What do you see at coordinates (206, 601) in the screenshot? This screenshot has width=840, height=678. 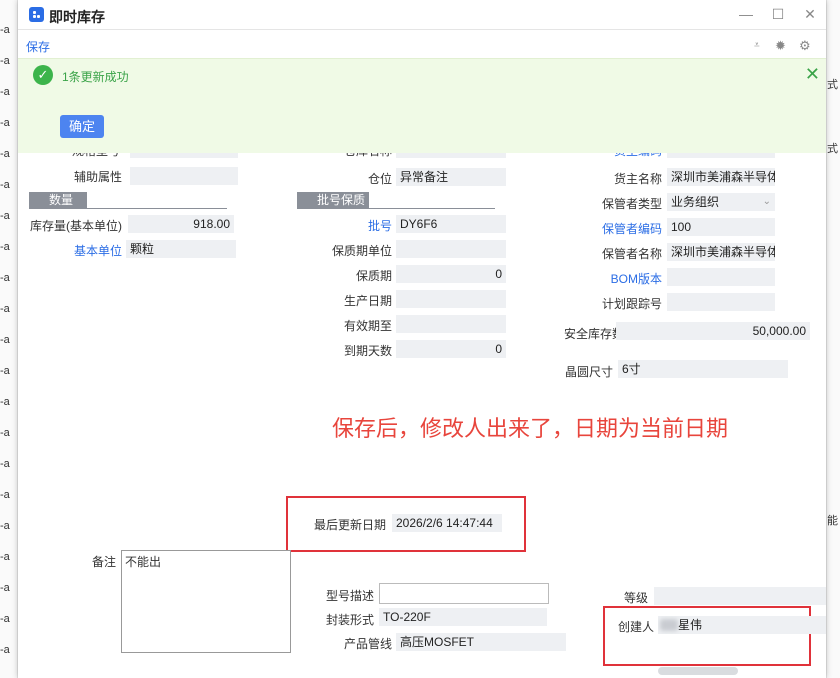 I see `remark-textarea: 不能出` at bounding box center [206, 601].